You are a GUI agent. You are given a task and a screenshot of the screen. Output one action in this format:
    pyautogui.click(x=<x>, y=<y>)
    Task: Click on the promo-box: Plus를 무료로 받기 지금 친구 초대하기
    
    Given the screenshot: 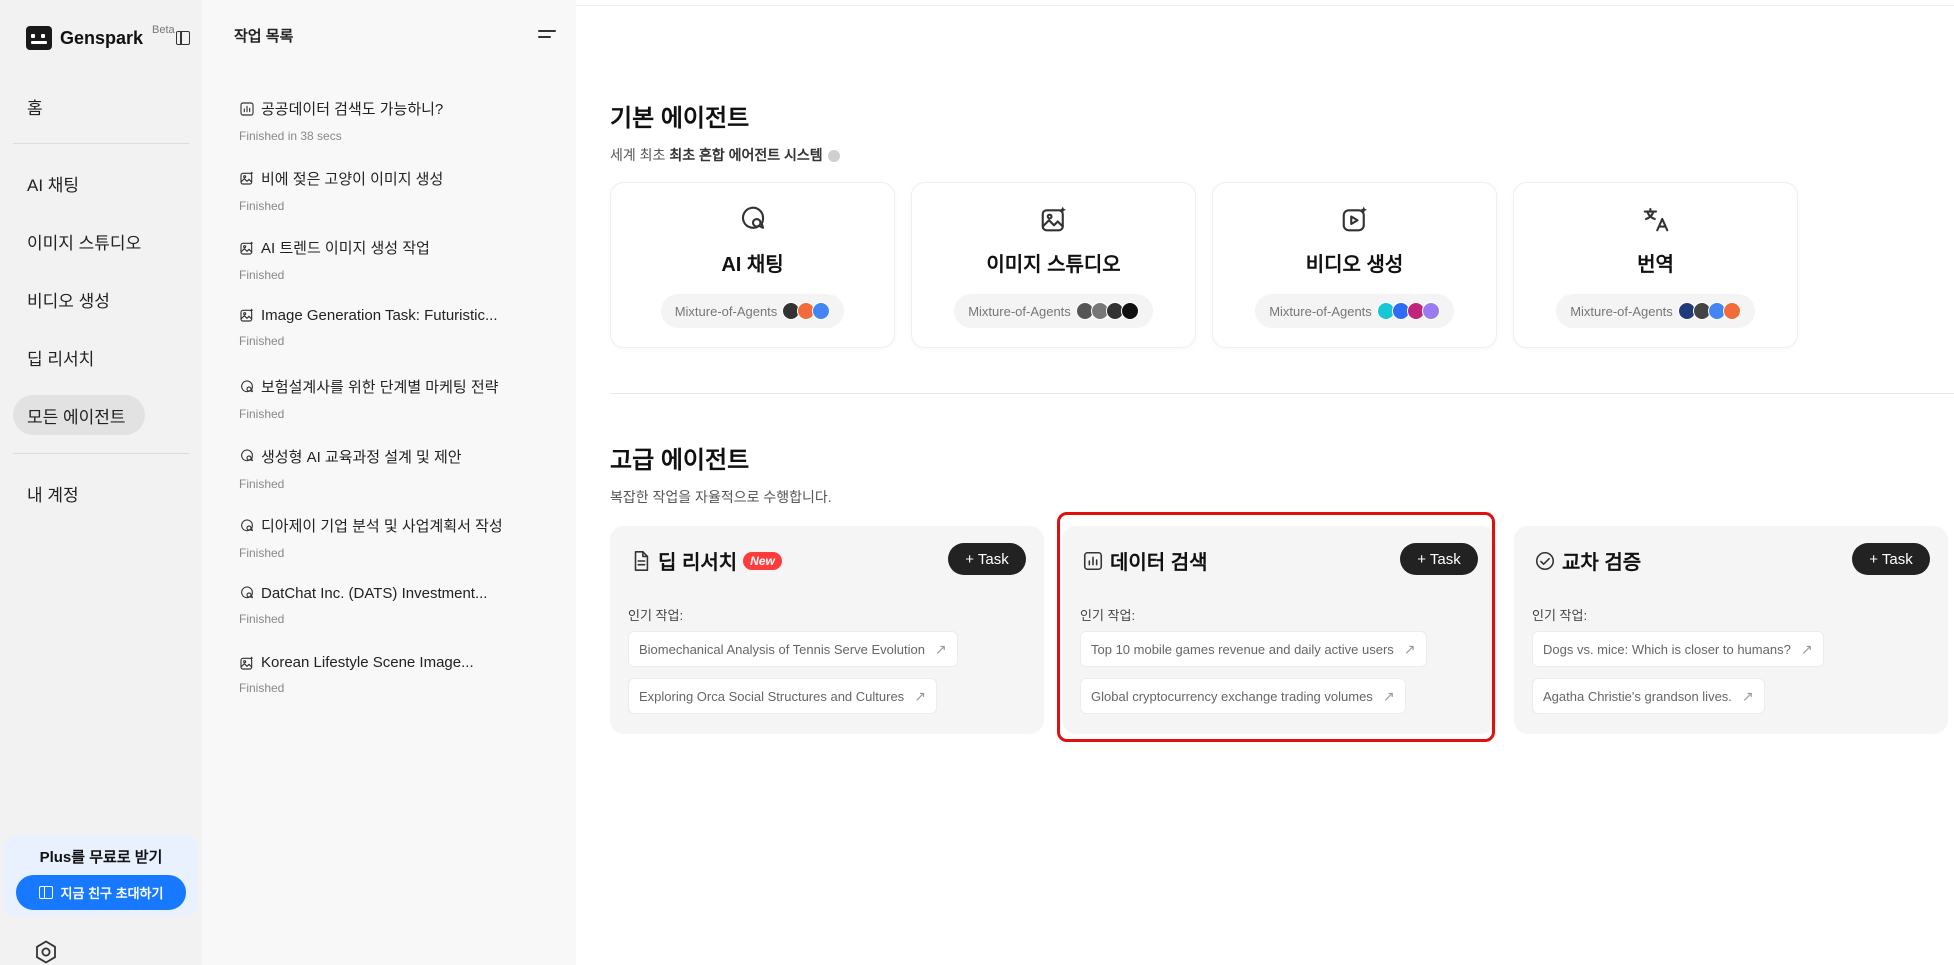 What is the action you would take?
    pyautogui.click(x=101, y=876)
    